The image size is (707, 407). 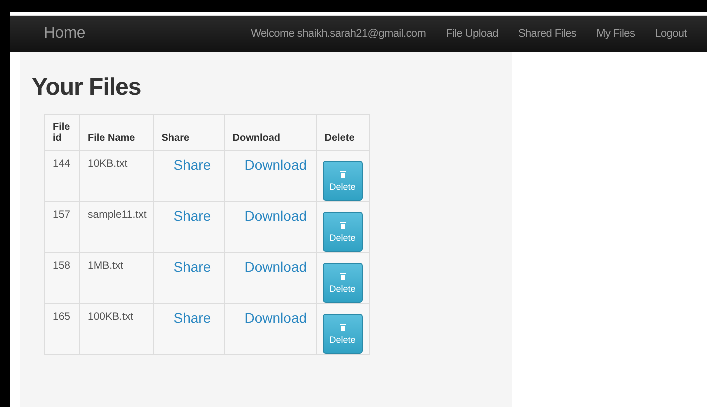 I want to click on column-header: File Name, so click(x=117, y=132).